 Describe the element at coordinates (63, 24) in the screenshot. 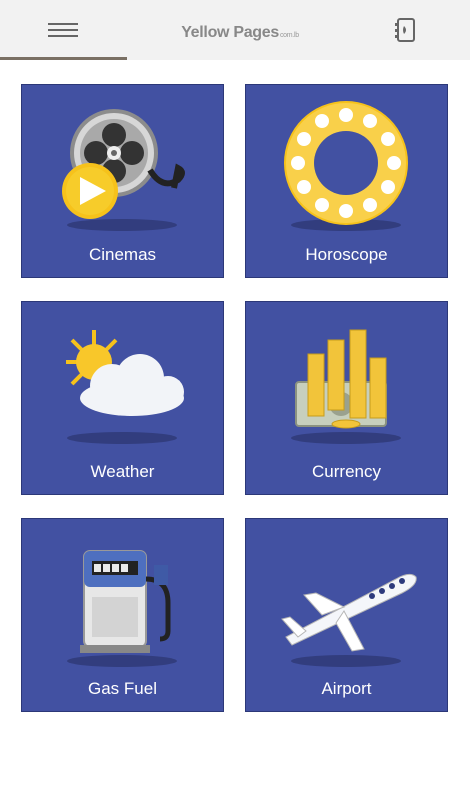

I see `hamburger-icon` at that location.